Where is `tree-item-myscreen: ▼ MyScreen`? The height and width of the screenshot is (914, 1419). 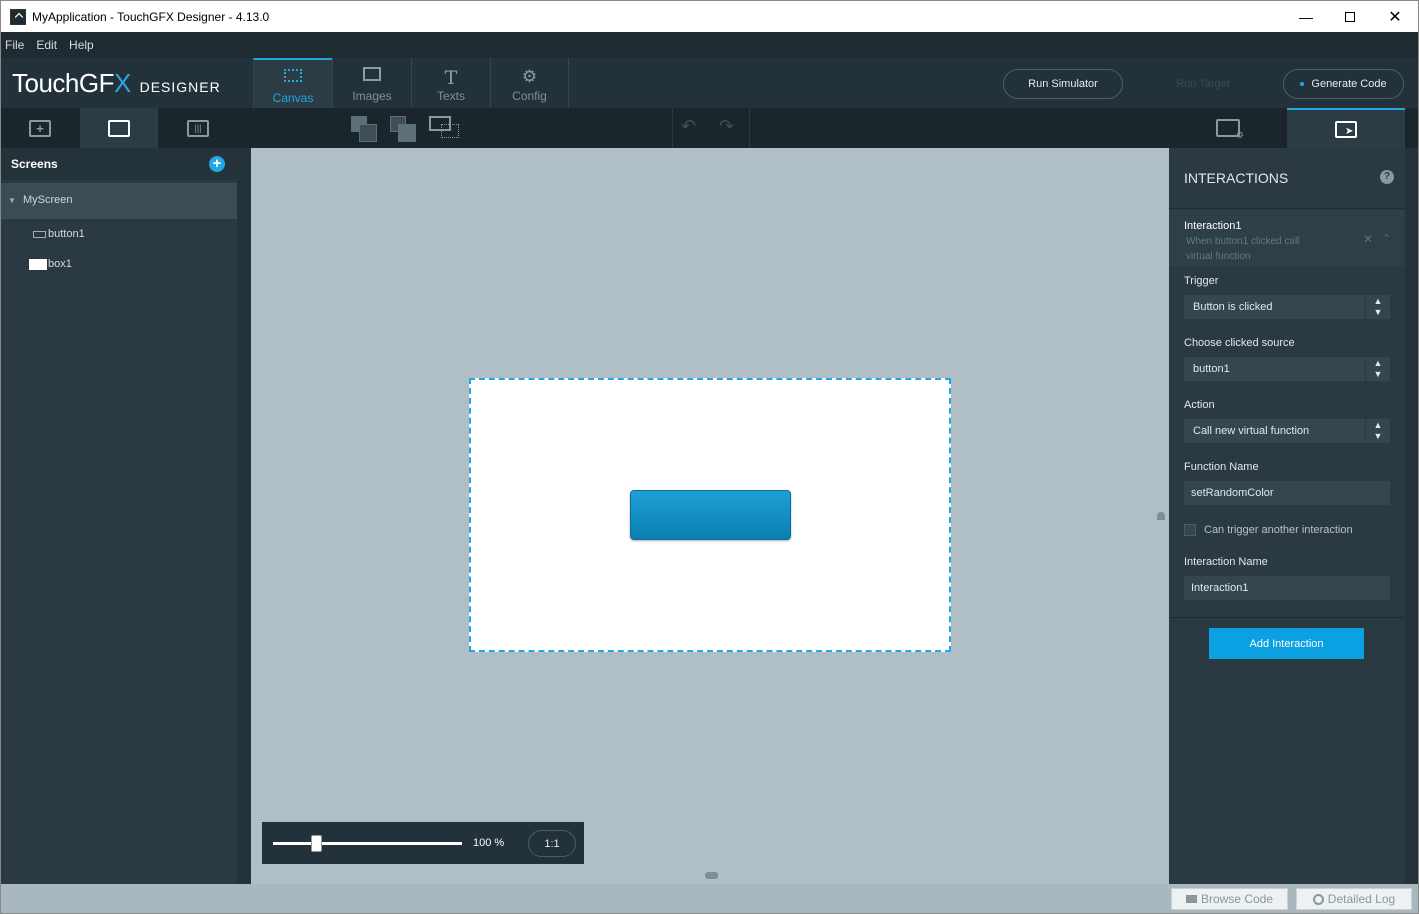
tree-item-myscreen: ▼ MyScreen is located at coordinates (119, 201).